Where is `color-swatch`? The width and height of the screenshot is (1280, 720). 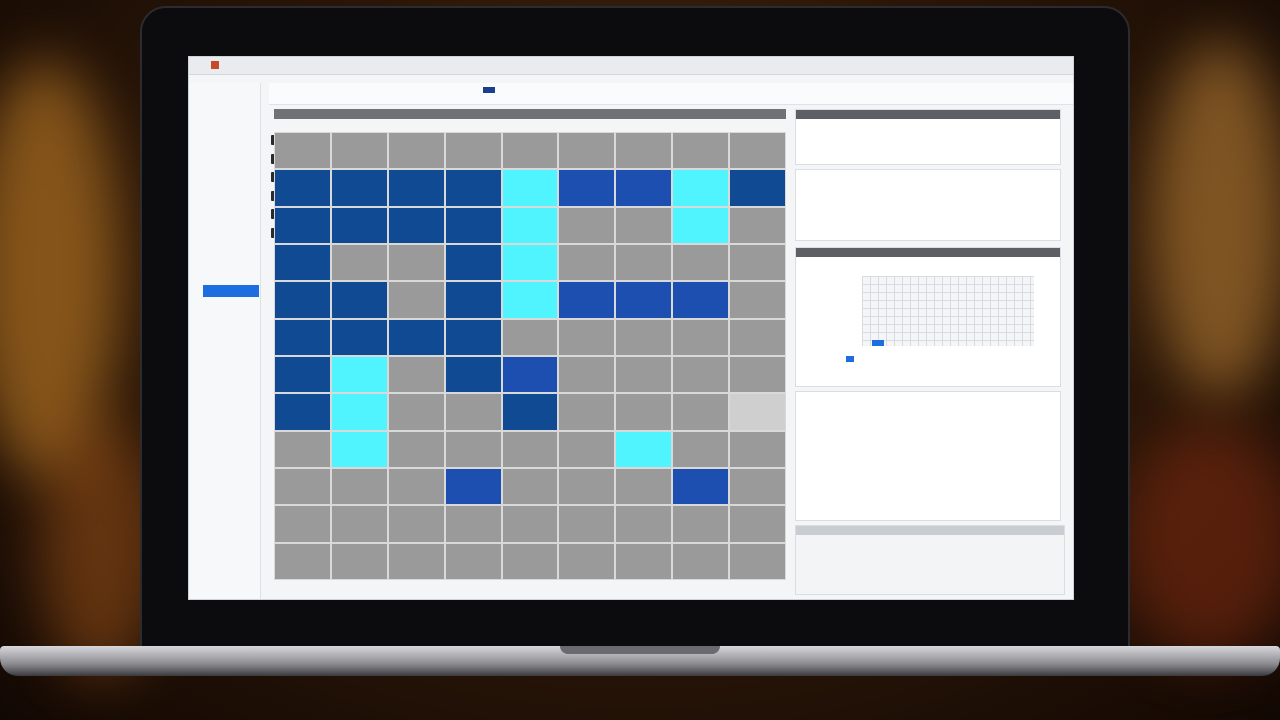 color-swatch is located at coordinates (489, 90).